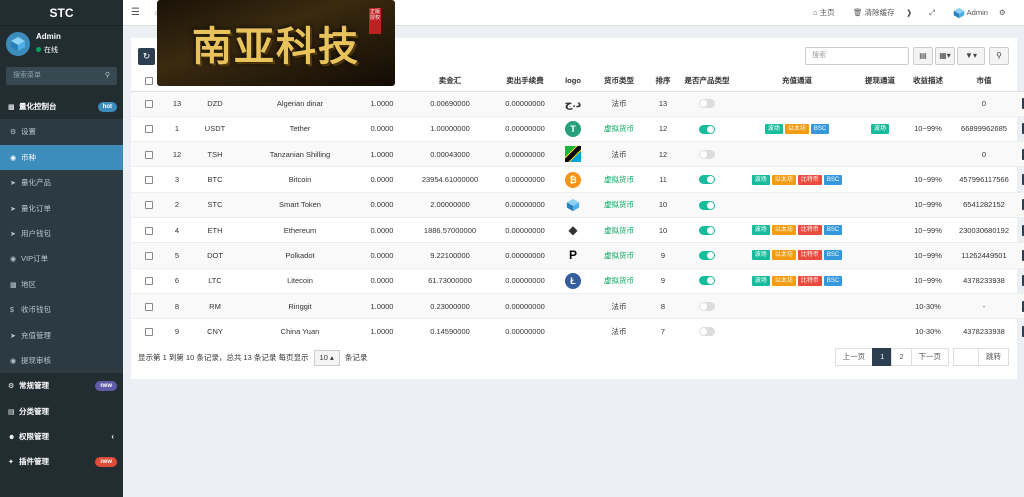  Describe the element at coordinates (61, 76) in the screenshot. I see `menu-search-input: 搜索菜单 ⚲` at that location.